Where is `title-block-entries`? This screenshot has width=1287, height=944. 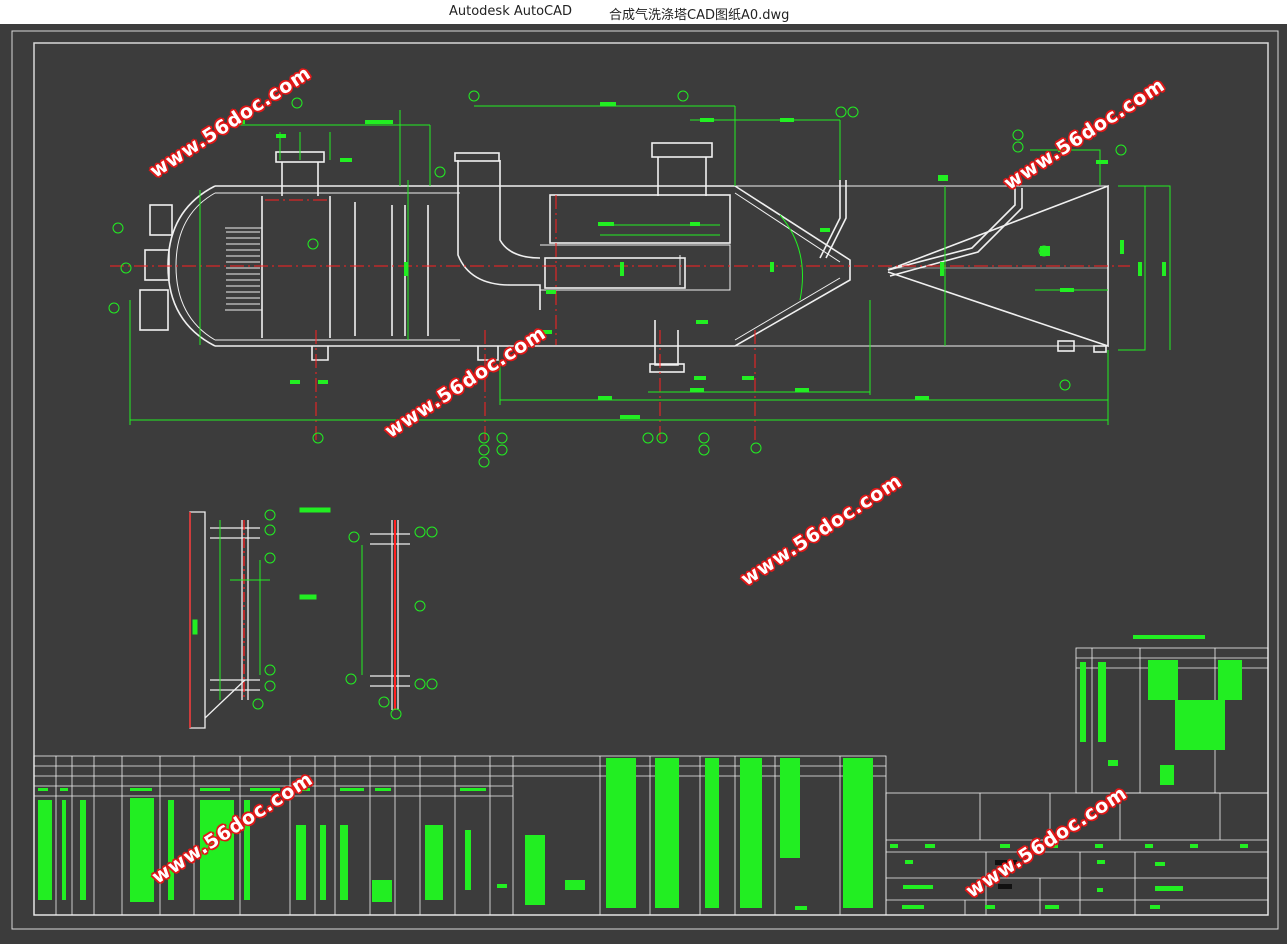 title-block-entries is located at coordinates (1069, 876).